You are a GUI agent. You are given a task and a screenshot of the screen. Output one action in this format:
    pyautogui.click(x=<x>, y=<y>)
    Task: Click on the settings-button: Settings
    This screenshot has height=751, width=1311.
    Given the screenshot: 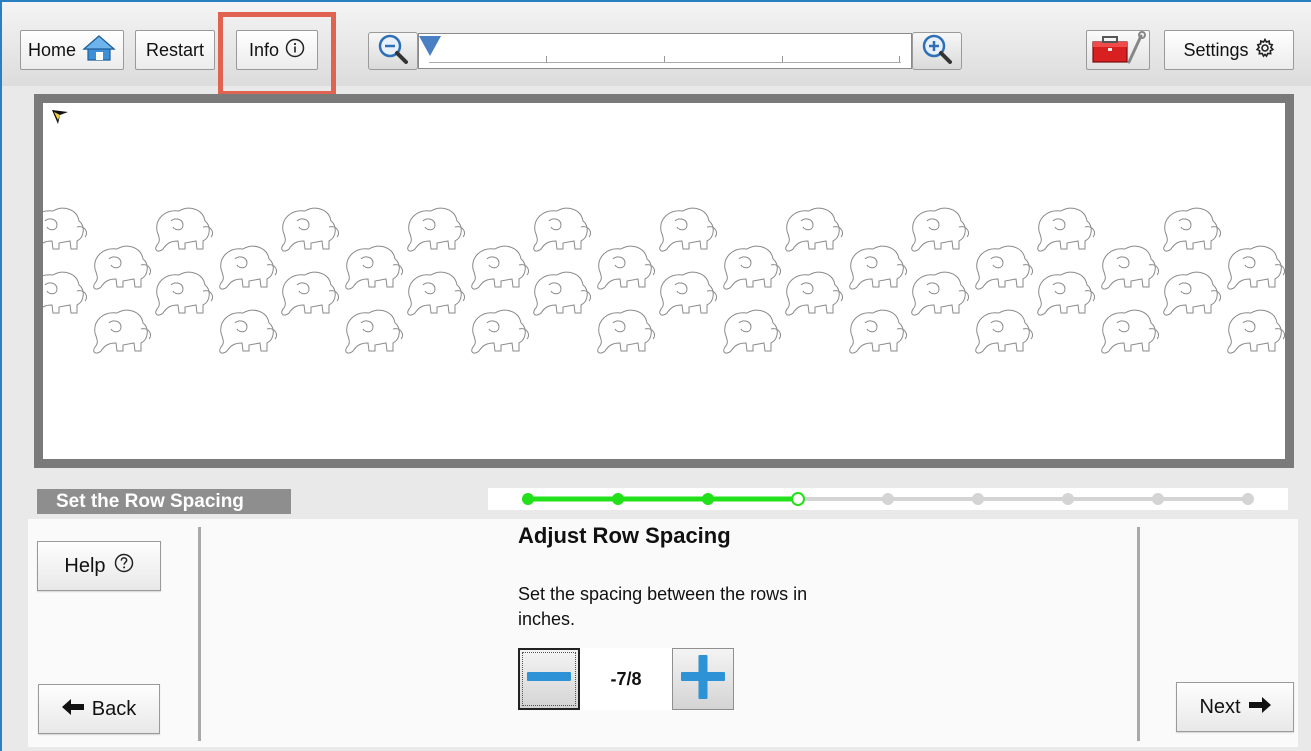 What is the action you would take?
    pyautogui.click(x=1229, y=50)
    